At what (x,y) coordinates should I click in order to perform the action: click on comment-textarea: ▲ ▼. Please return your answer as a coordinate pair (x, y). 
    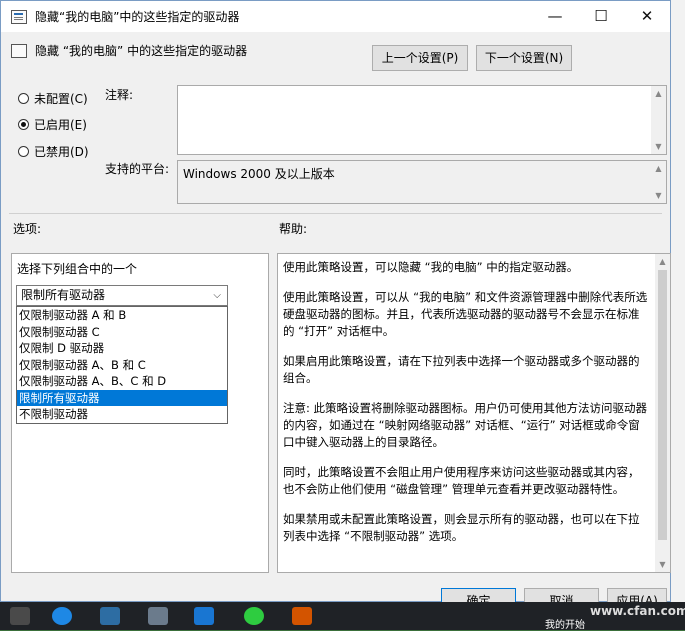
    Looking at the image, I should click on (422, 120).